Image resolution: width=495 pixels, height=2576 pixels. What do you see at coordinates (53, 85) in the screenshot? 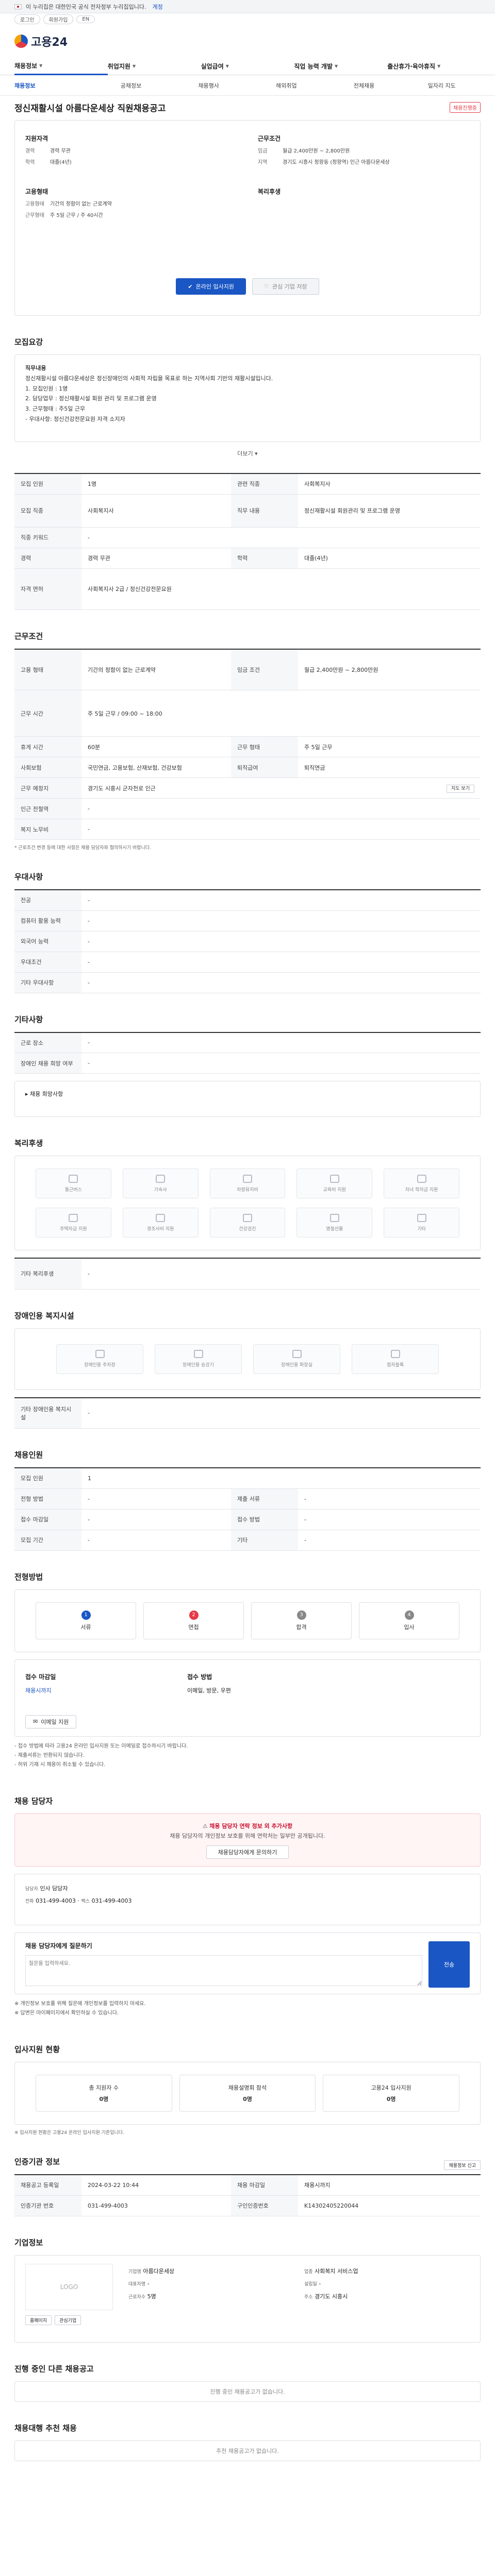
I see `subnav-item: 채용정보` at bounding box center [53, 85].